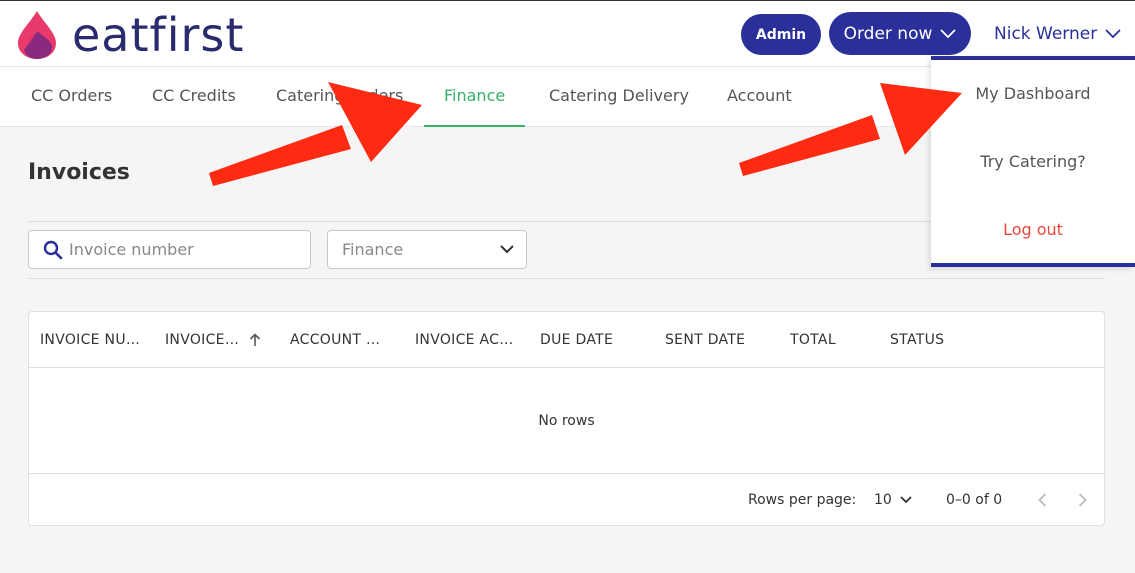 This screenshot has height=573, width=1135. I want to click on chevron-left-icon, so click(1041, 500).